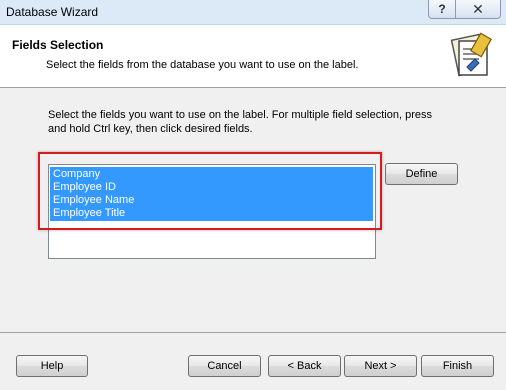 Image resolution: width=506 pixels, height=390 pixels. Describe the element at coordinates (478, 9) in the screenshot. I see `close-button: ✕` at that location.